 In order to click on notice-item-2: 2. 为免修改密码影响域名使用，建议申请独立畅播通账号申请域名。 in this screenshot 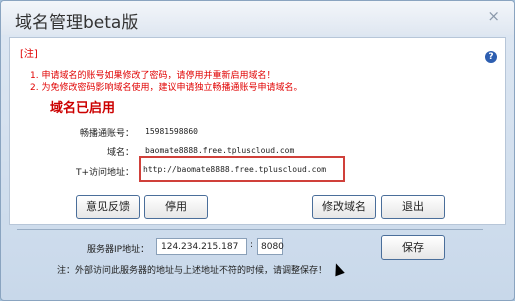, I will do `click(166, 88)`.